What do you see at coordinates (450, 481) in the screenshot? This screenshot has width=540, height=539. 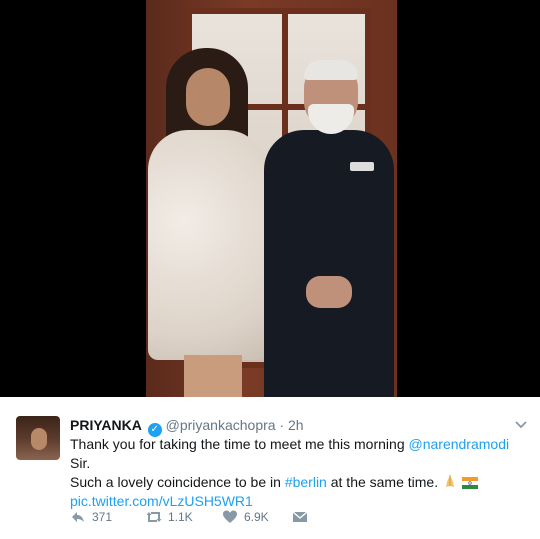 I see `folded-hands-icon` at bounding box center [450, 481].